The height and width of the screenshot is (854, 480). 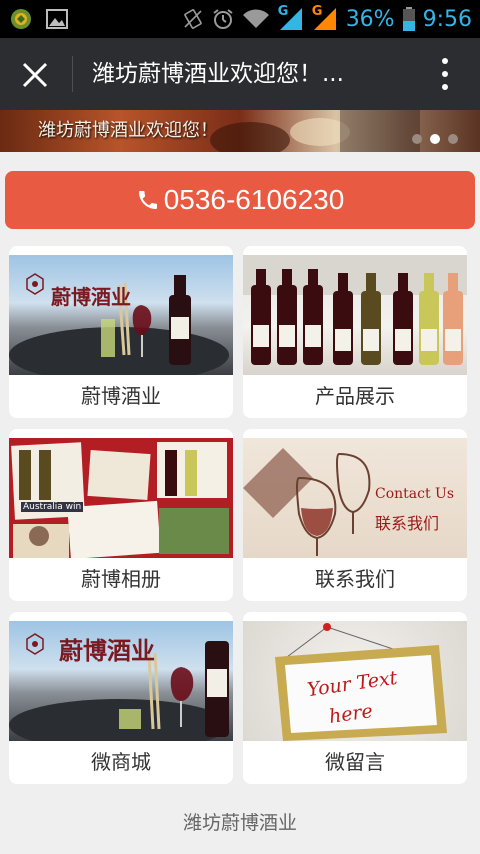 I want to click on more-vert-icon, so click(x=445, y=61).